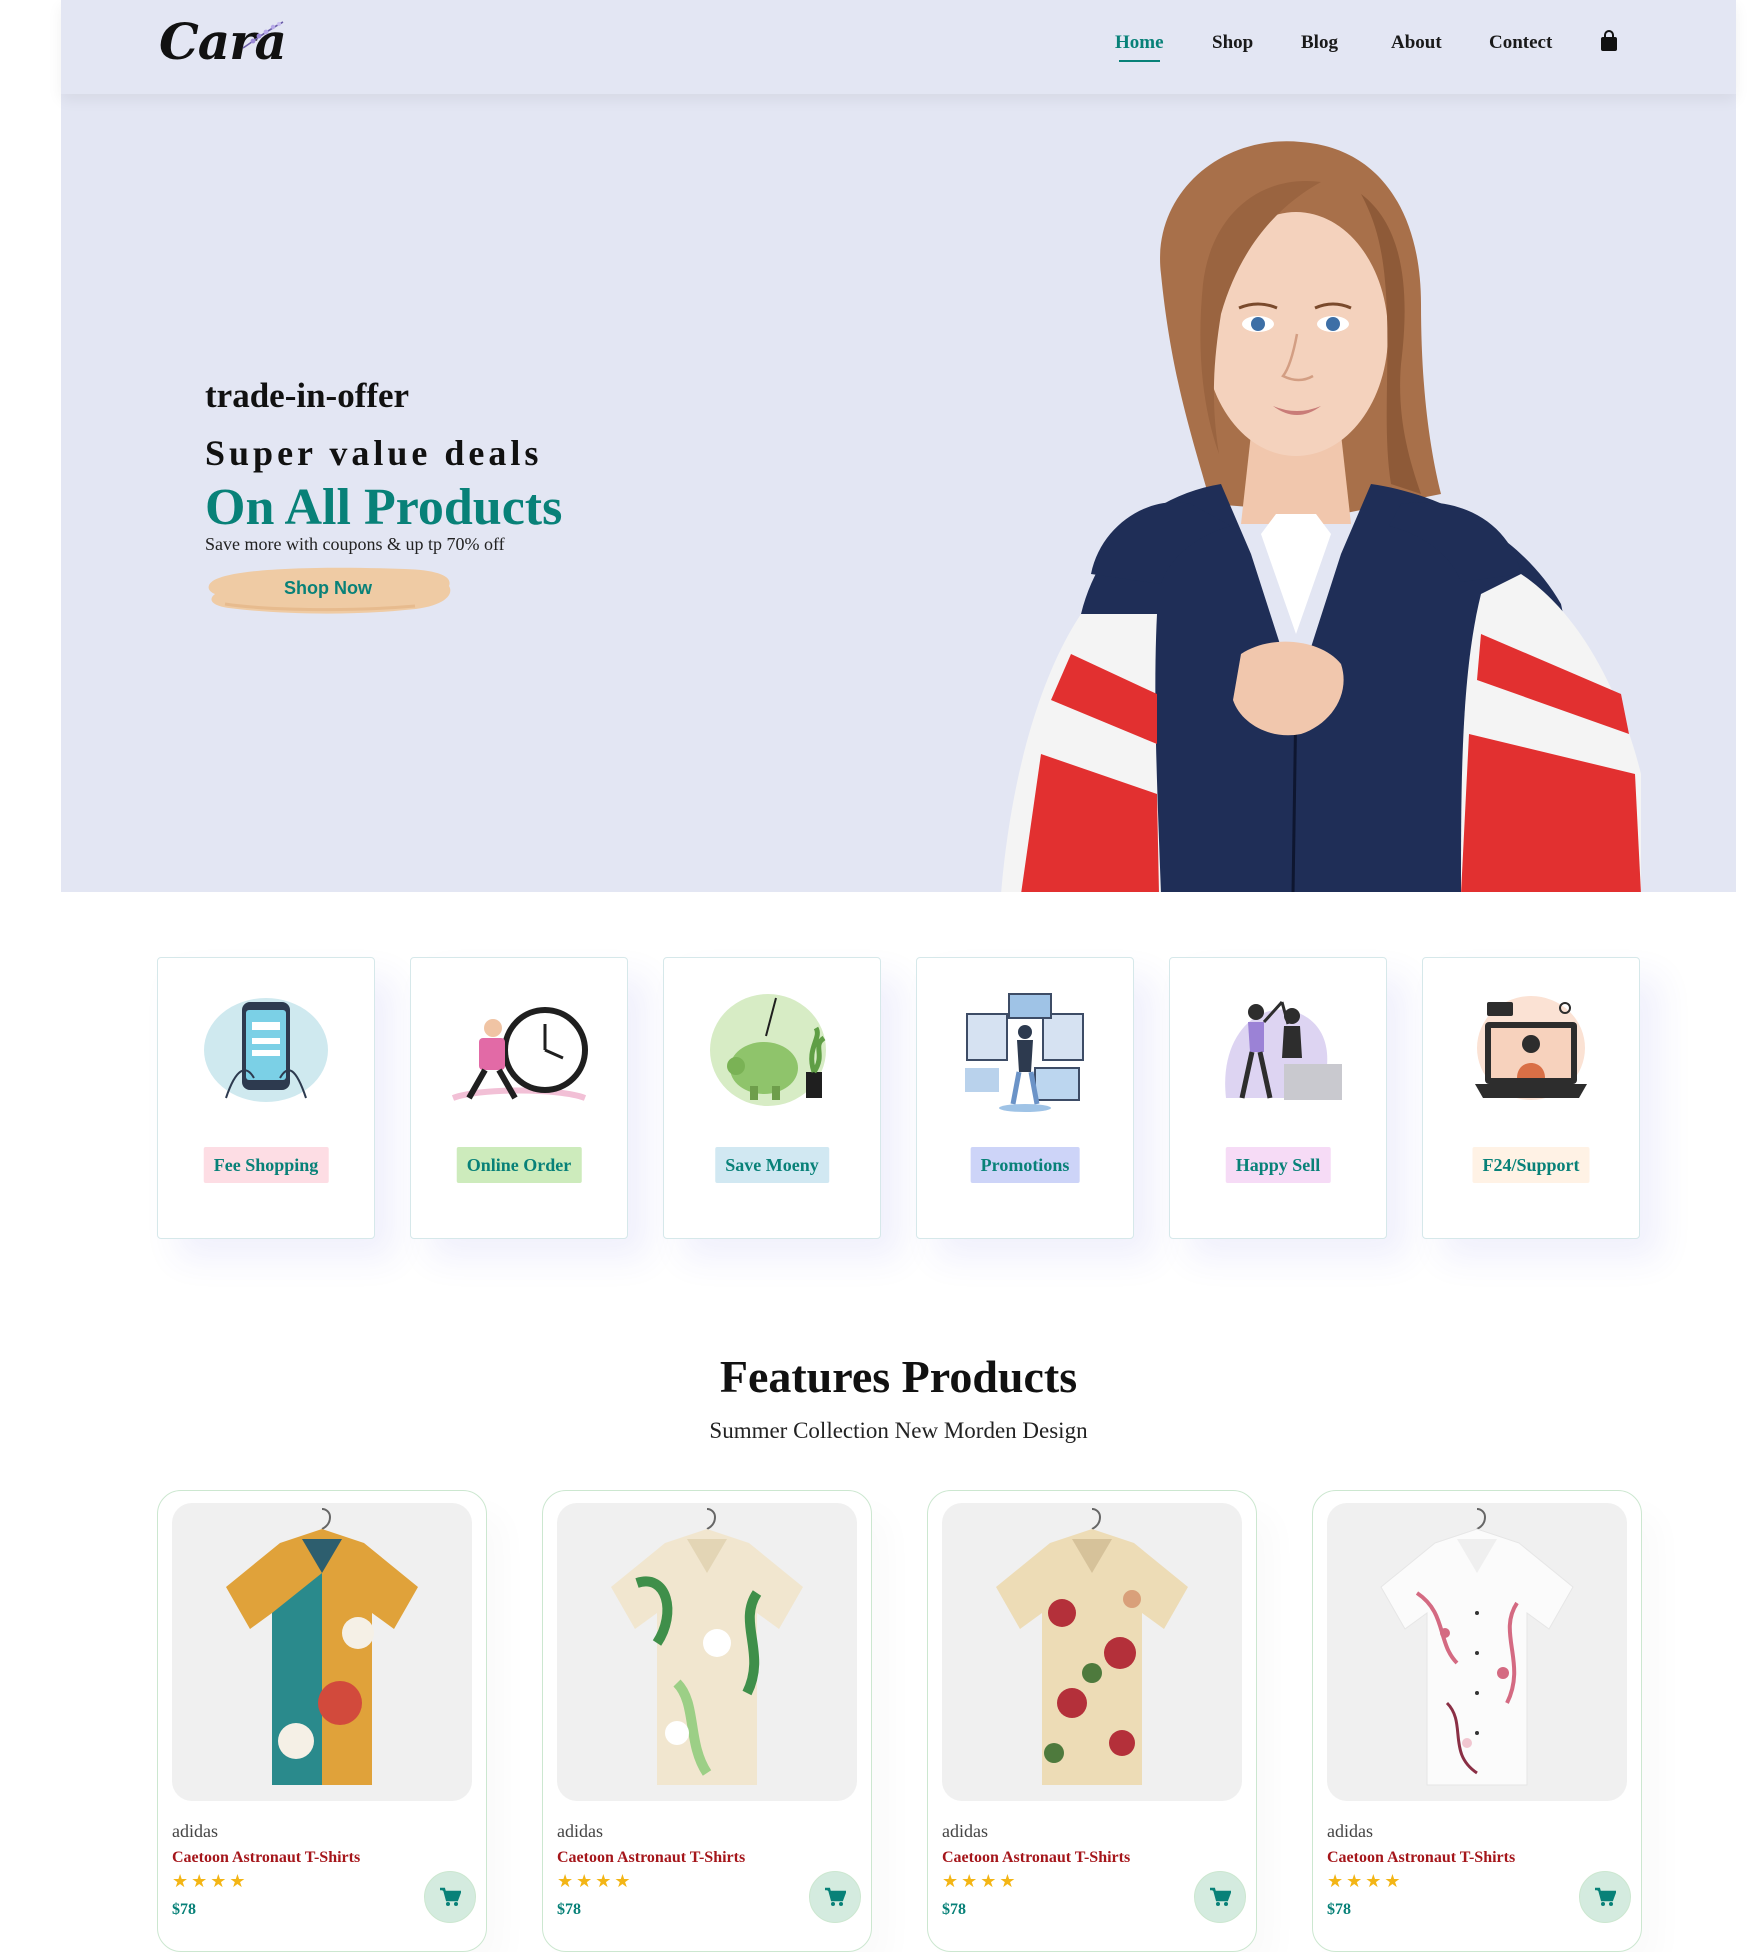 Image resolution: width=1755 pixels, height=1952 pixels. What do you see at coordinates (898, 47) in the screenshot?
I see `site-header: Cara Home Shop Blog About Contect` at bounding box center [898, 47].